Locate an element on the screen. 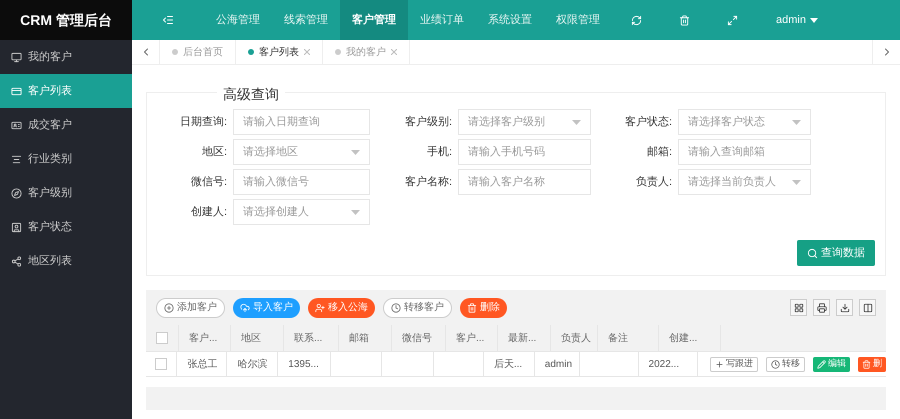 Image resolution: width=900 pixels, height=419 pixels. select-field: 请选择当前负责人 is located at coordinates (744, 182).